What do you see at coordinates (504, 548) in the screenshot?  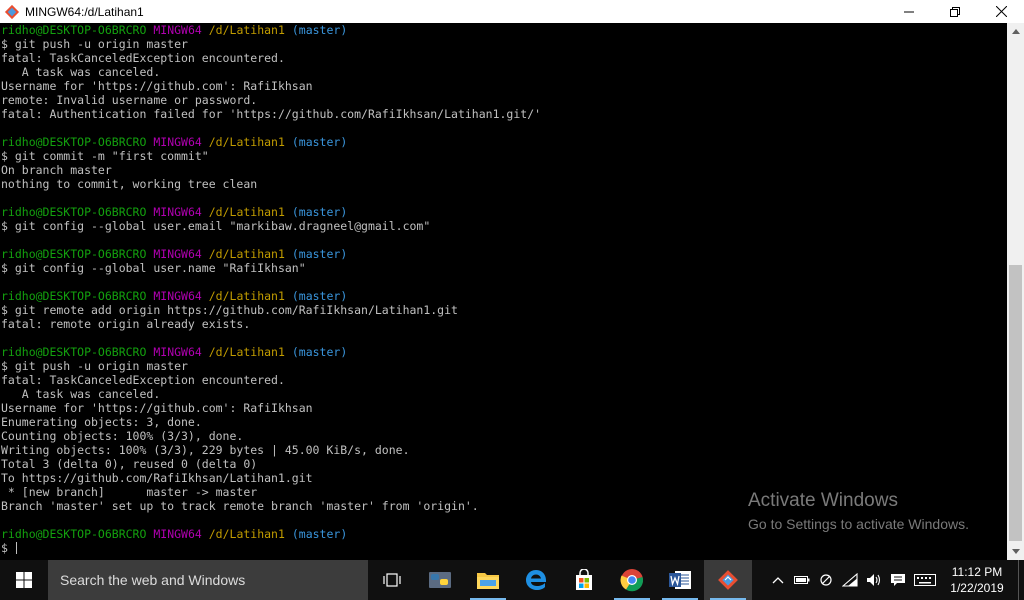 I see `command-input-line: $` at bounding box center [504, 548].